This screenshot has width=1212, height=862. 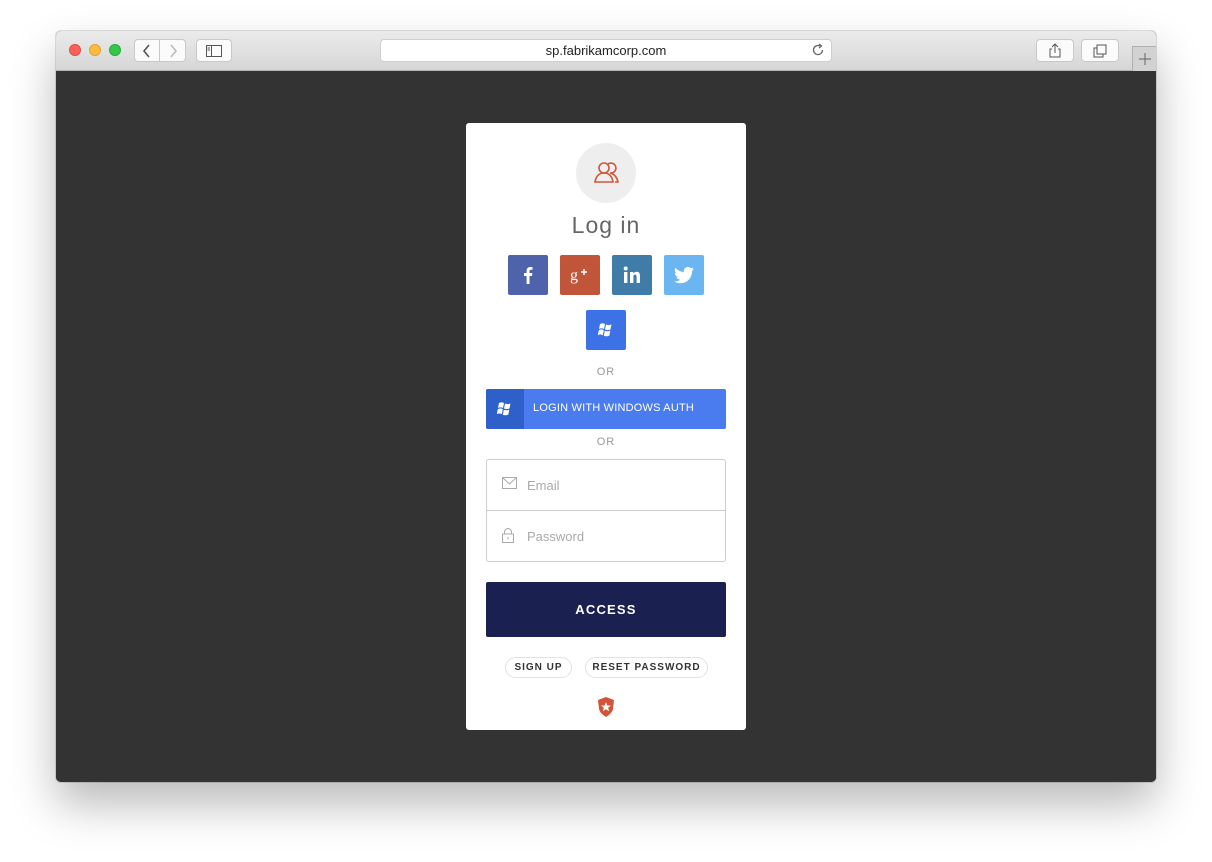 What do you see at coordinates (622, 485) in the screenshot?
I see `email-field` at bounding box center [622, 485].